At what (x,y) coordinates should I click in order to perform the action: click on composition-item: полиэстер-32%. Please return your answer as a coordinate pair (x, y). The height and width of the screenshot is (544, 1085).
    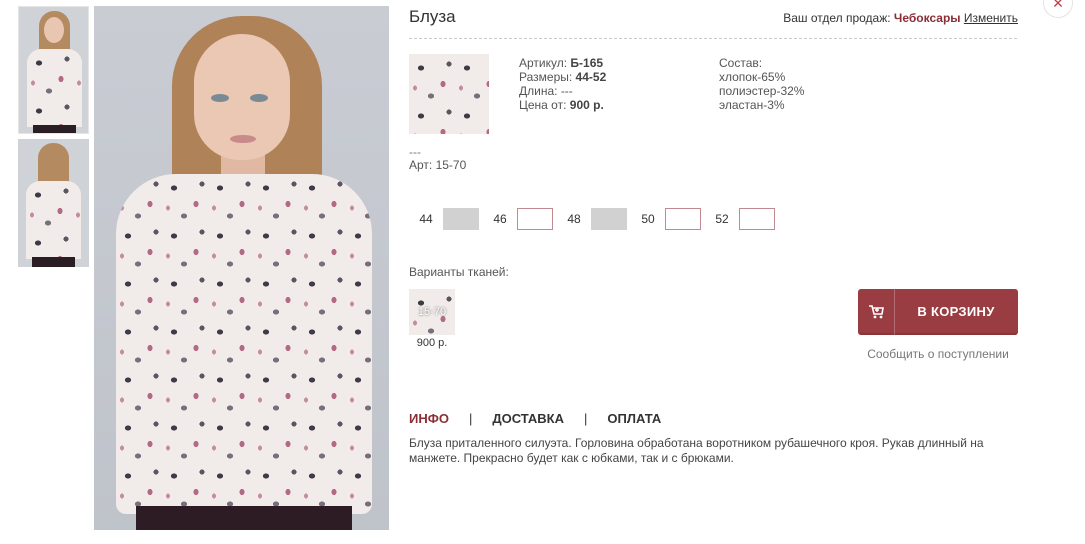
    Looking at the image, I should click on (762, 91).